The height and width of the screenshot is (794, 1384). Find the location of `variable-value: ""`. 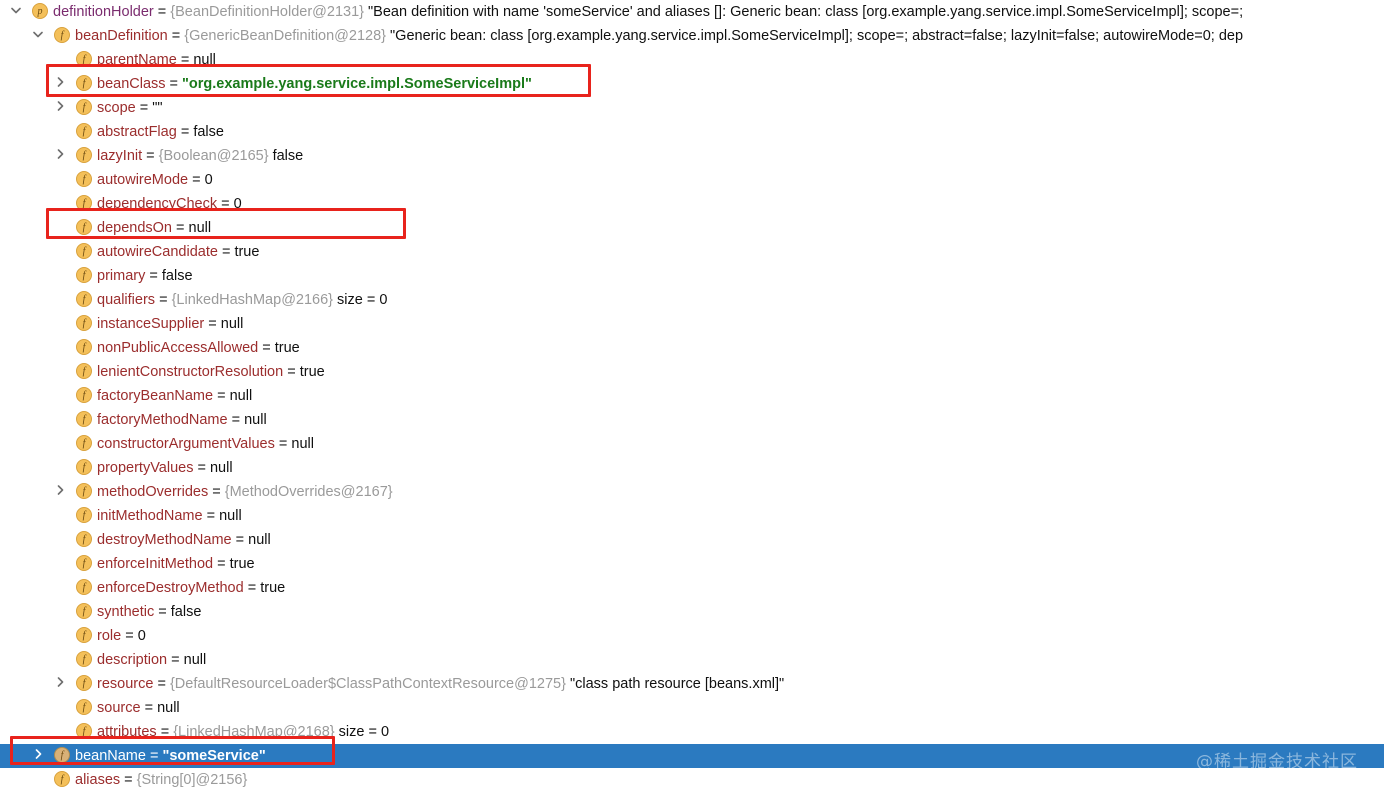

variable-value: "" is located at coordinates (157, 108).